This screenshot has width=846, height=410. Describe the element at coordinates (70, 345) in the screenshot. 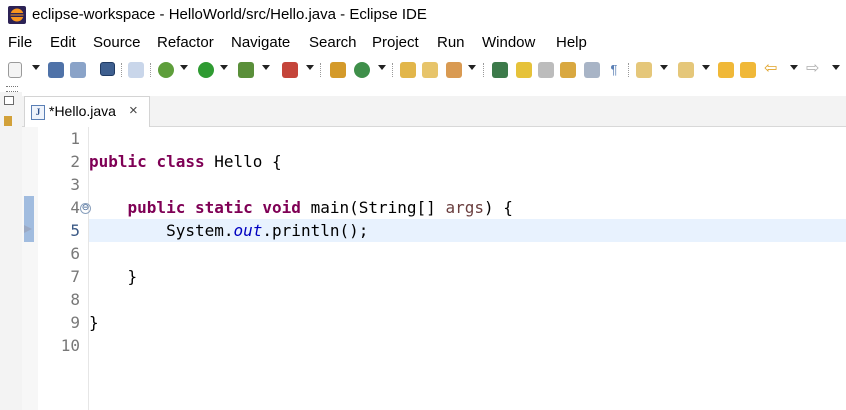

I see `line-number: 10` at that location.